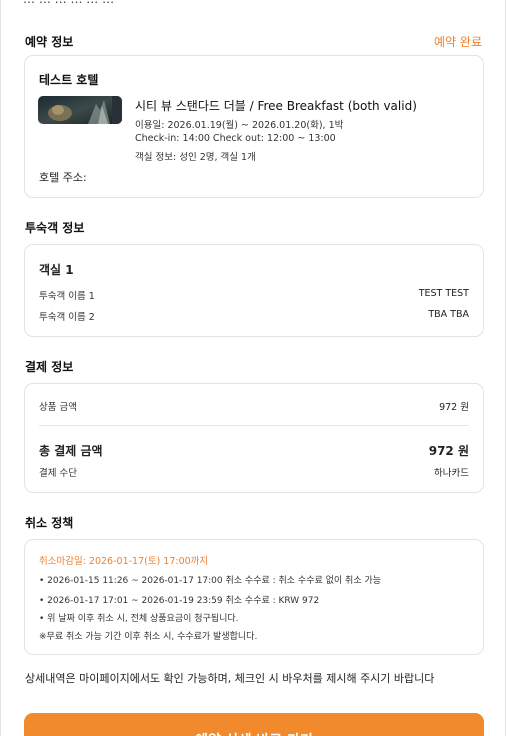  Describe the element at coordinates (69, 80) in the screenshot. I see `hotel-name: 테스트 호텔` at that location.